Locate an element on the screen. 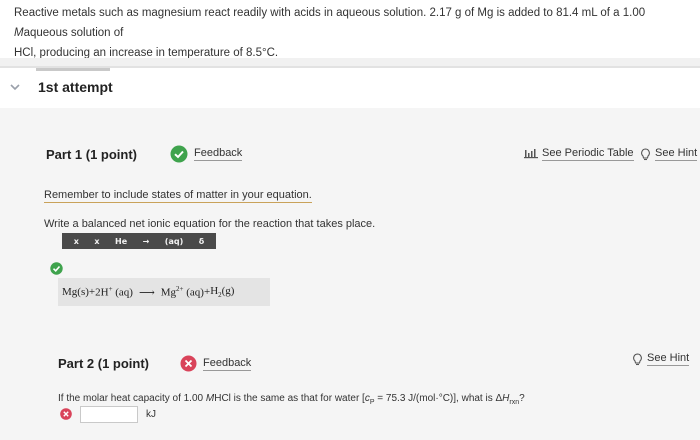  attempt-tab-indicator is located at coordinates (73, 69).